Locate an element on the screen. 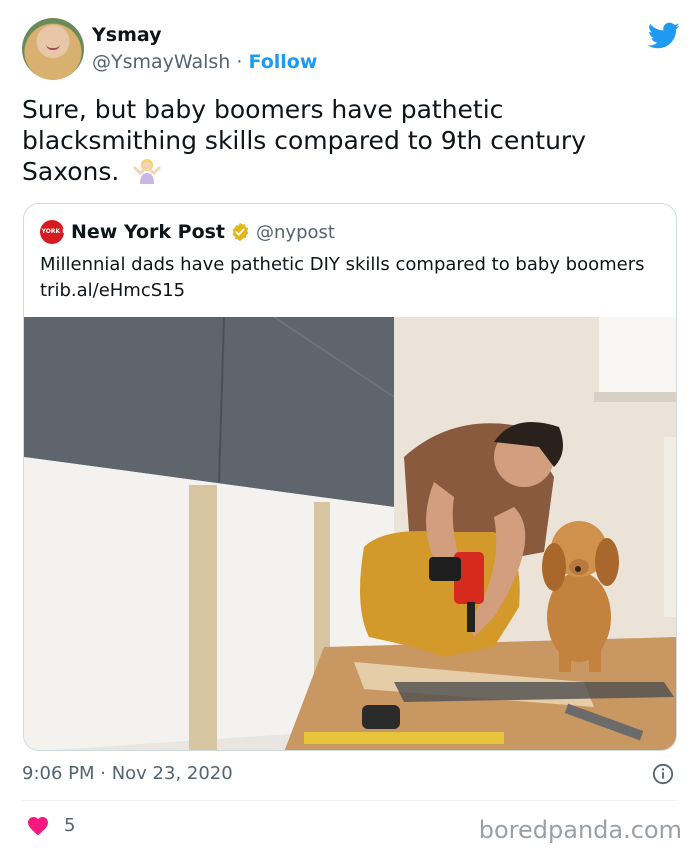 This screenshot has width=700, height=853. tweet-timestamp: 9:06 PM · Nov 23, 2020 is located at coordinates (127, 773).